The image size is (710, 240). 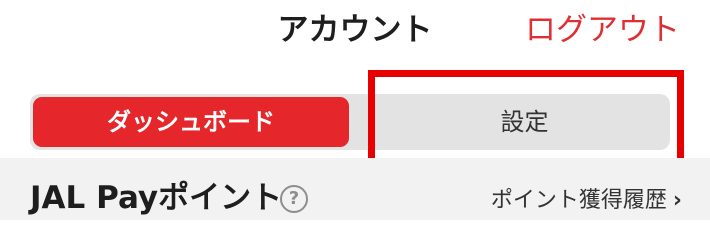 What do you see at coordinates (156, 198) in the screenshot?
I see `section-title: JAL Payポイント` at bounding box center [156, 198].